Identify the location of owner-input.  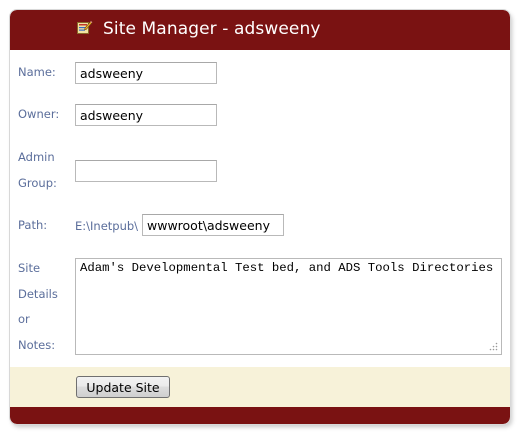
(146, 115).